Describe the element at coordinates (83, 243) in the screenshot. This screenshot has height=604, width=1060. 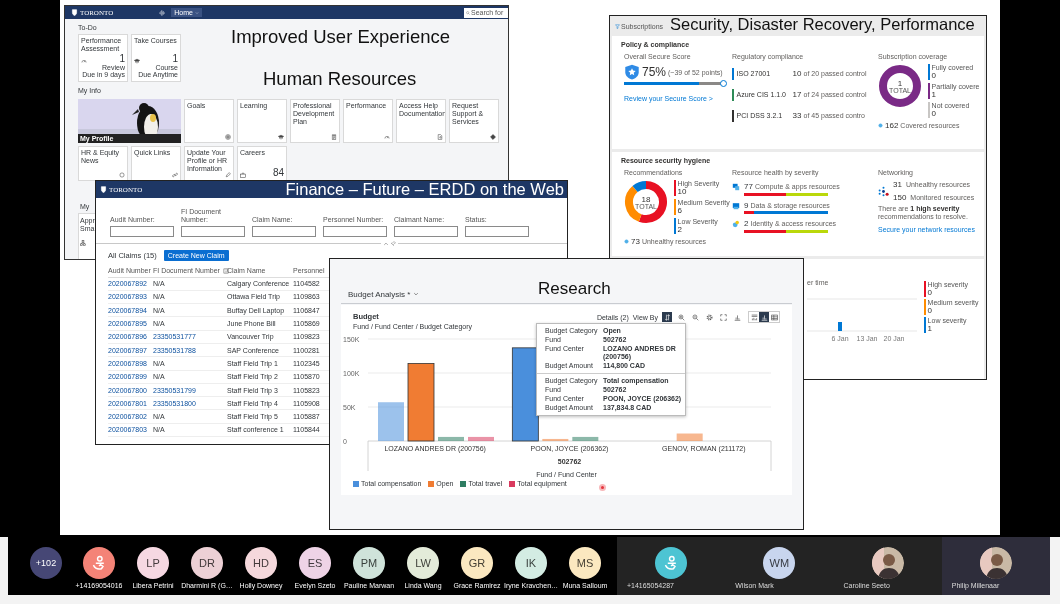
I see `org-chart-icon` at that location.